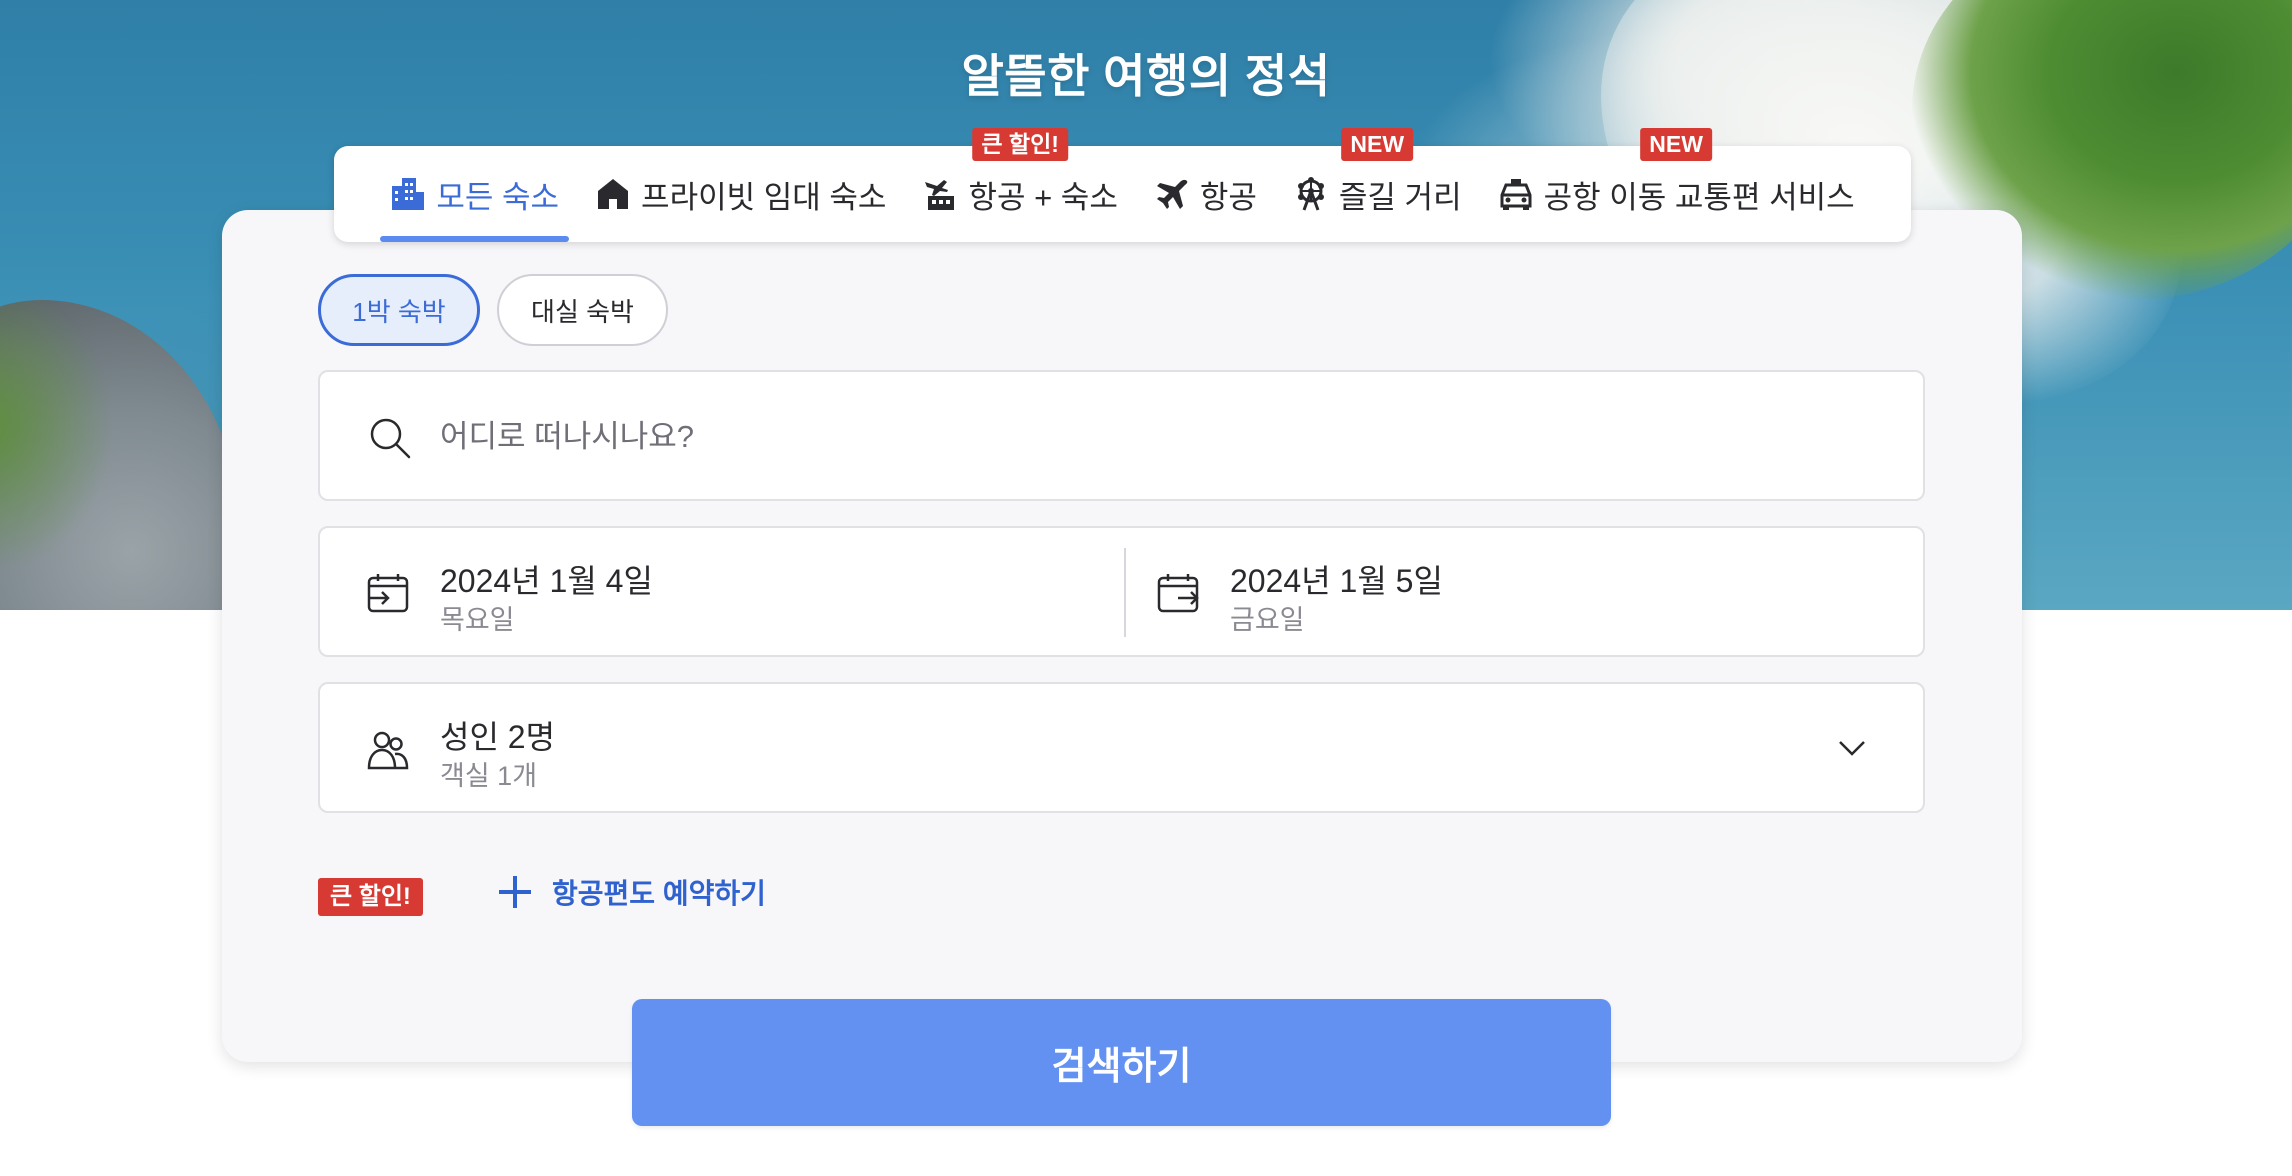 Image resolution: width=2292 pixels, height=1176 pixels. Describe the element at coordinates (399, 310) in the screenshot. I see `overnight-stay-toggle: 1박 숙박` at that location.